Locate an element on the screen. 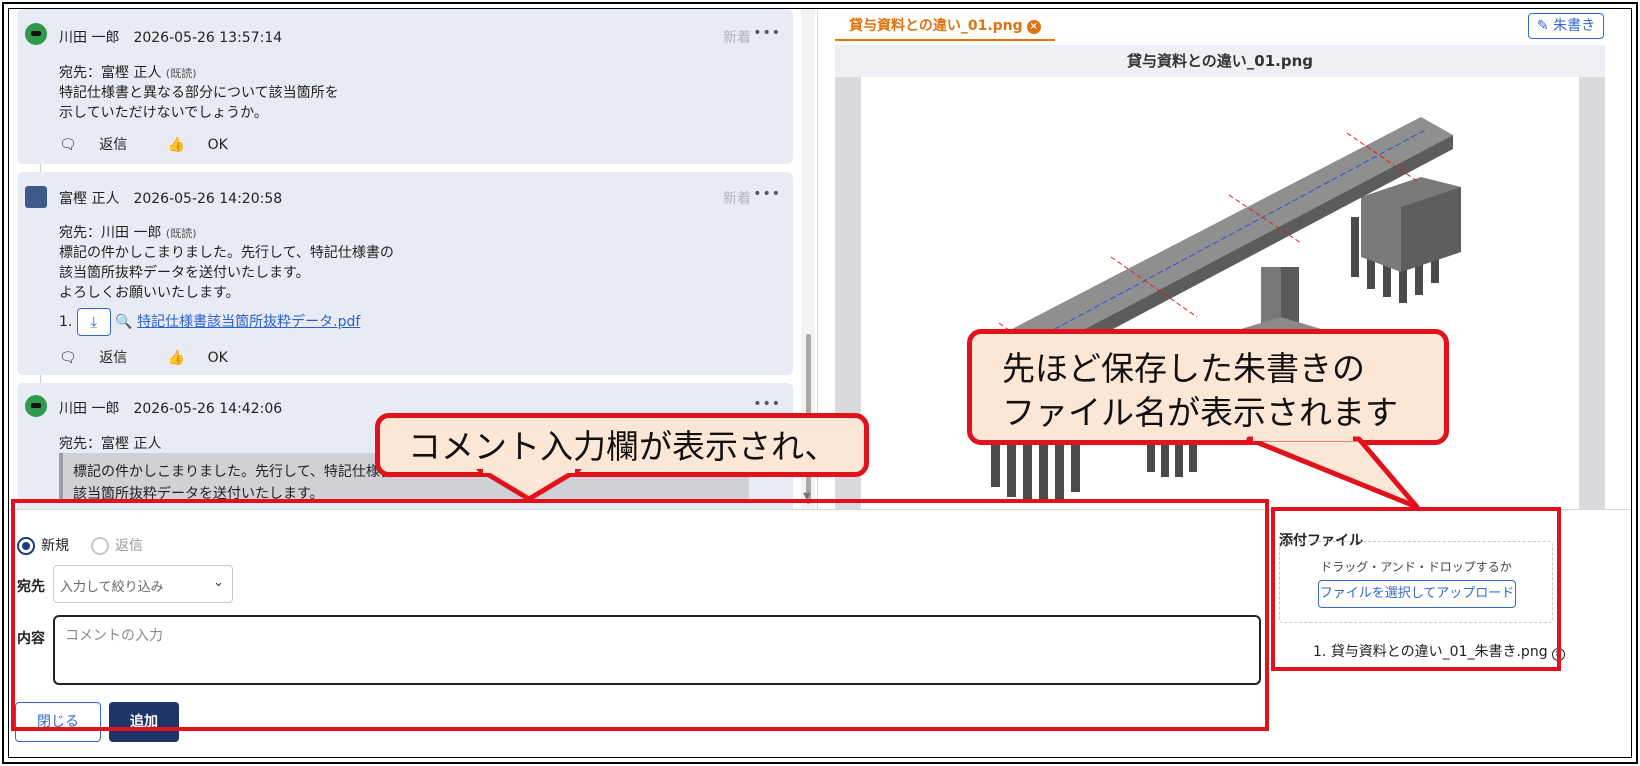 This screenshot has width=1640, height=766. comment-timestamp: 2026-05-26 14:20:58 is located at coordinates (208, 199).